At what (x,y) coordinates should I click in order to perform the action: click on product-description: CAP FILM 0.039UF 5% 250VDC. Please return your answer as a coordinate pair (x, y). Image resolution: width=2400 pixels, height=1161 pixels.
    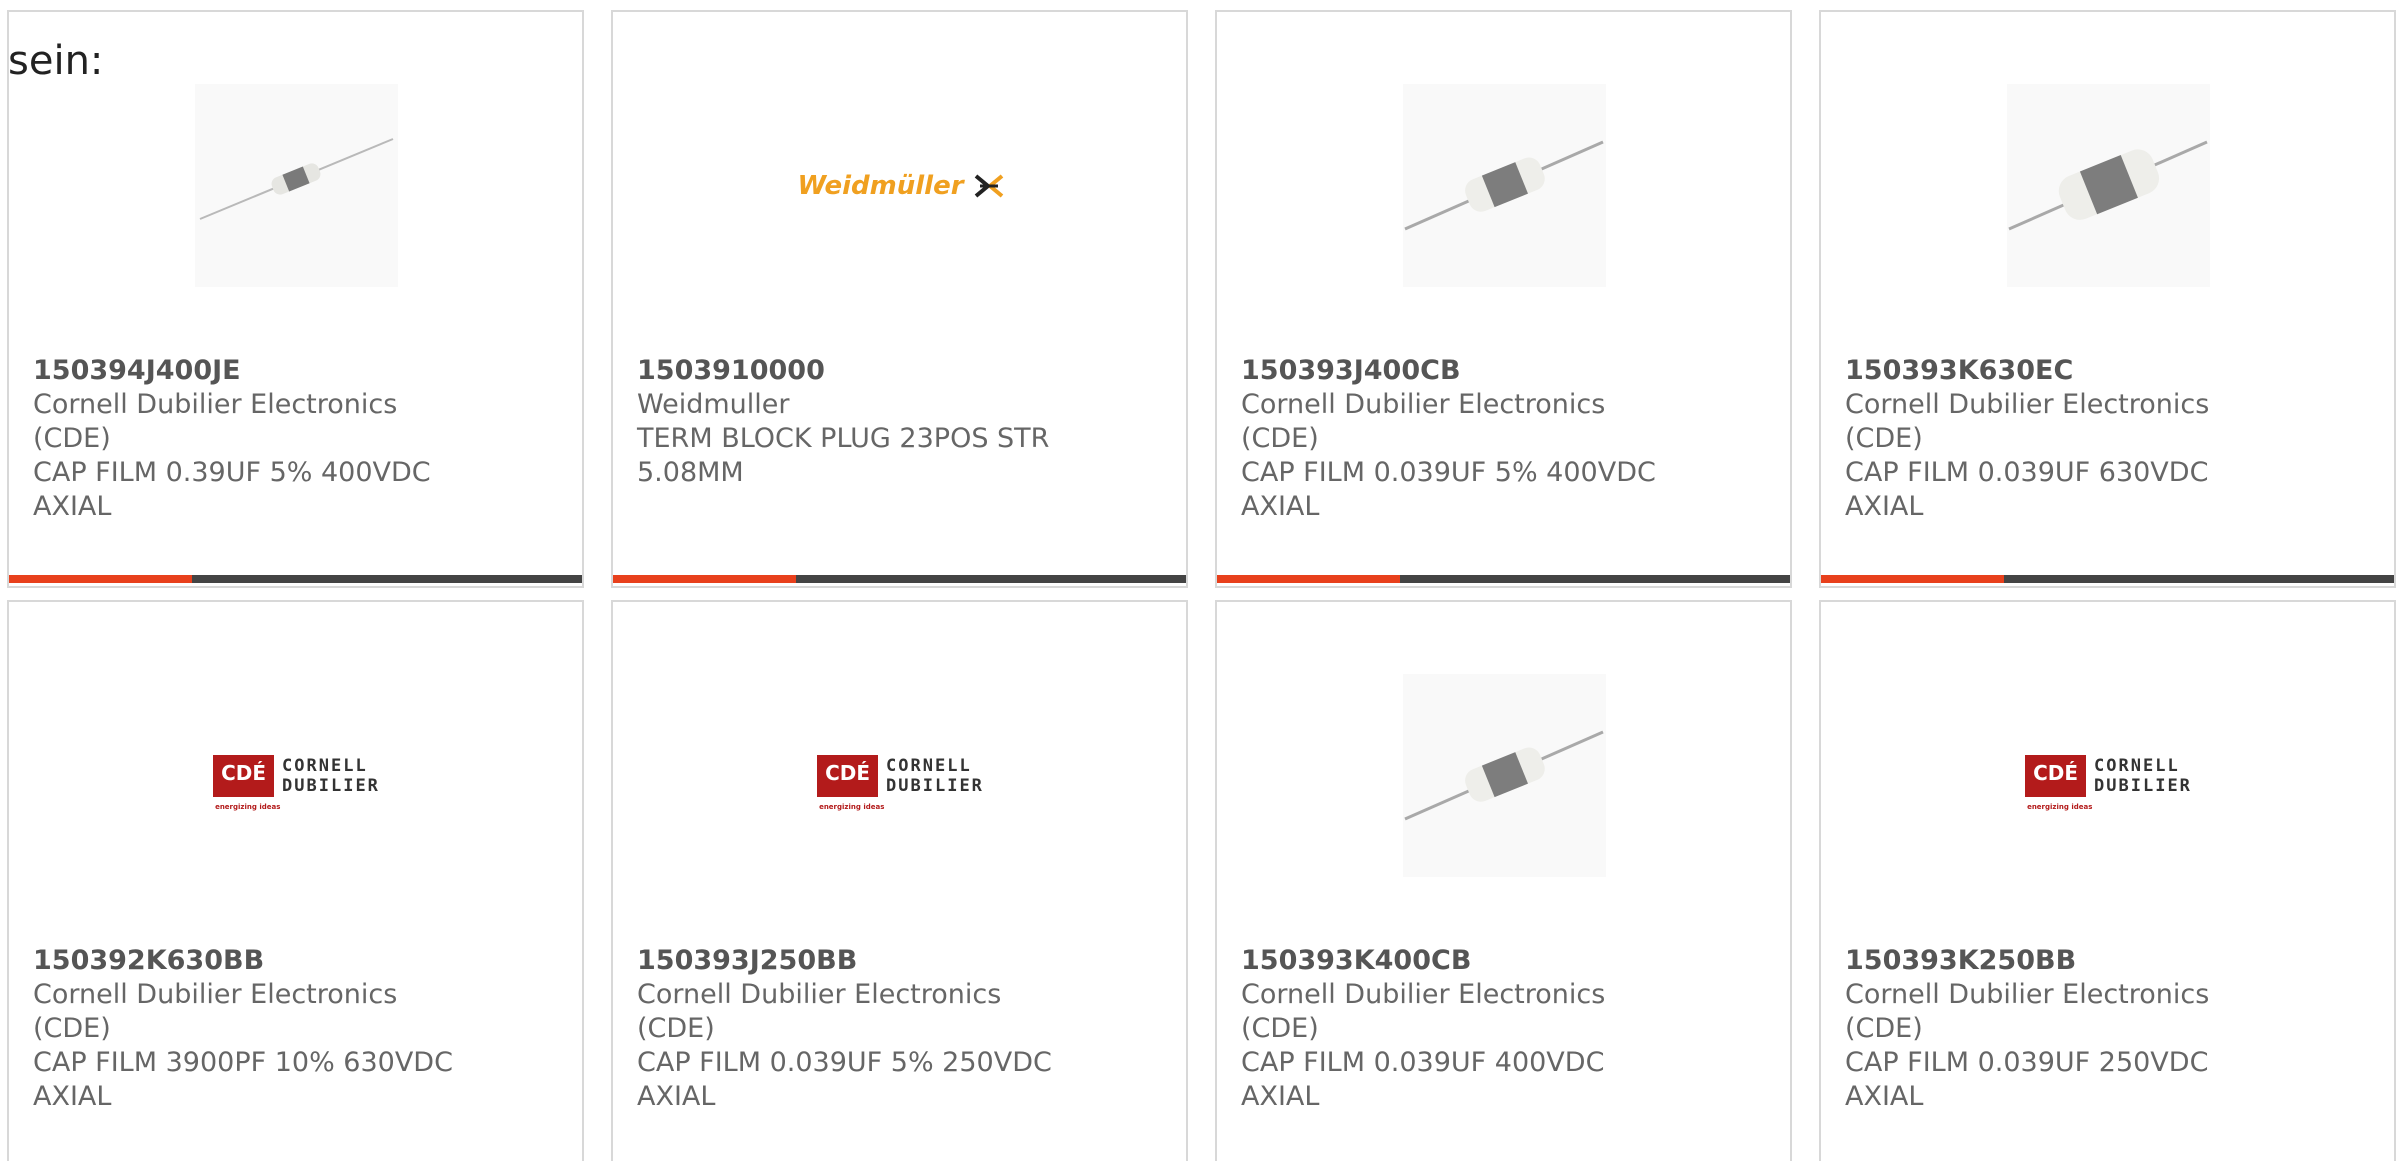
    Looking at the image, I should click on (844, 1062).